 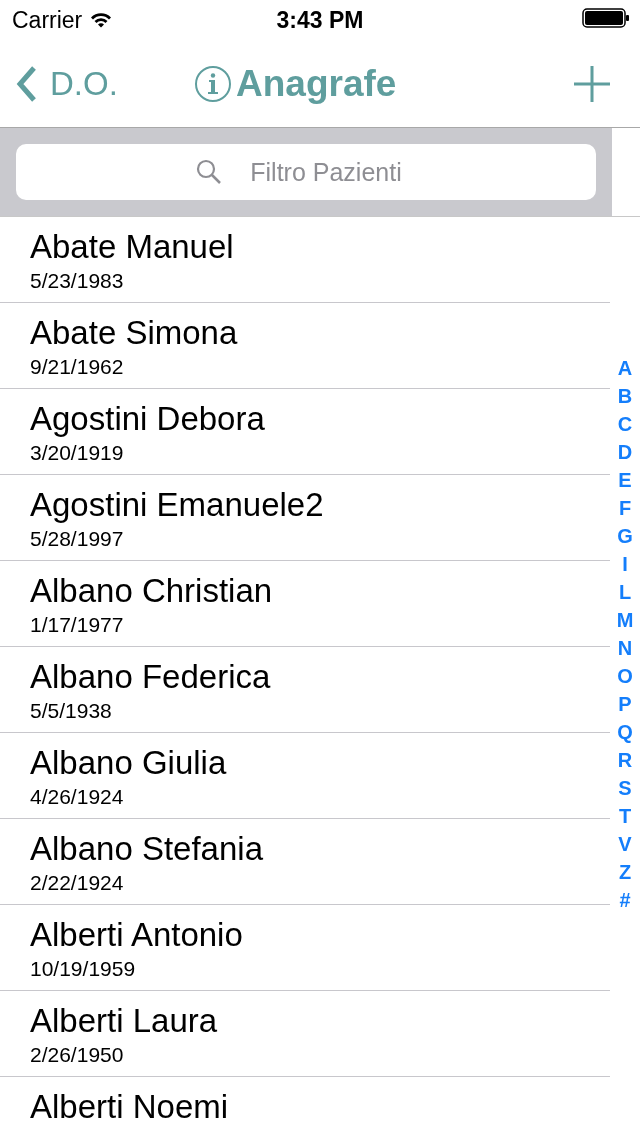 What do you see at coordinates (625, 620) in the screenshot?
I see `index-letter: M` at bounding box center [625, 620].